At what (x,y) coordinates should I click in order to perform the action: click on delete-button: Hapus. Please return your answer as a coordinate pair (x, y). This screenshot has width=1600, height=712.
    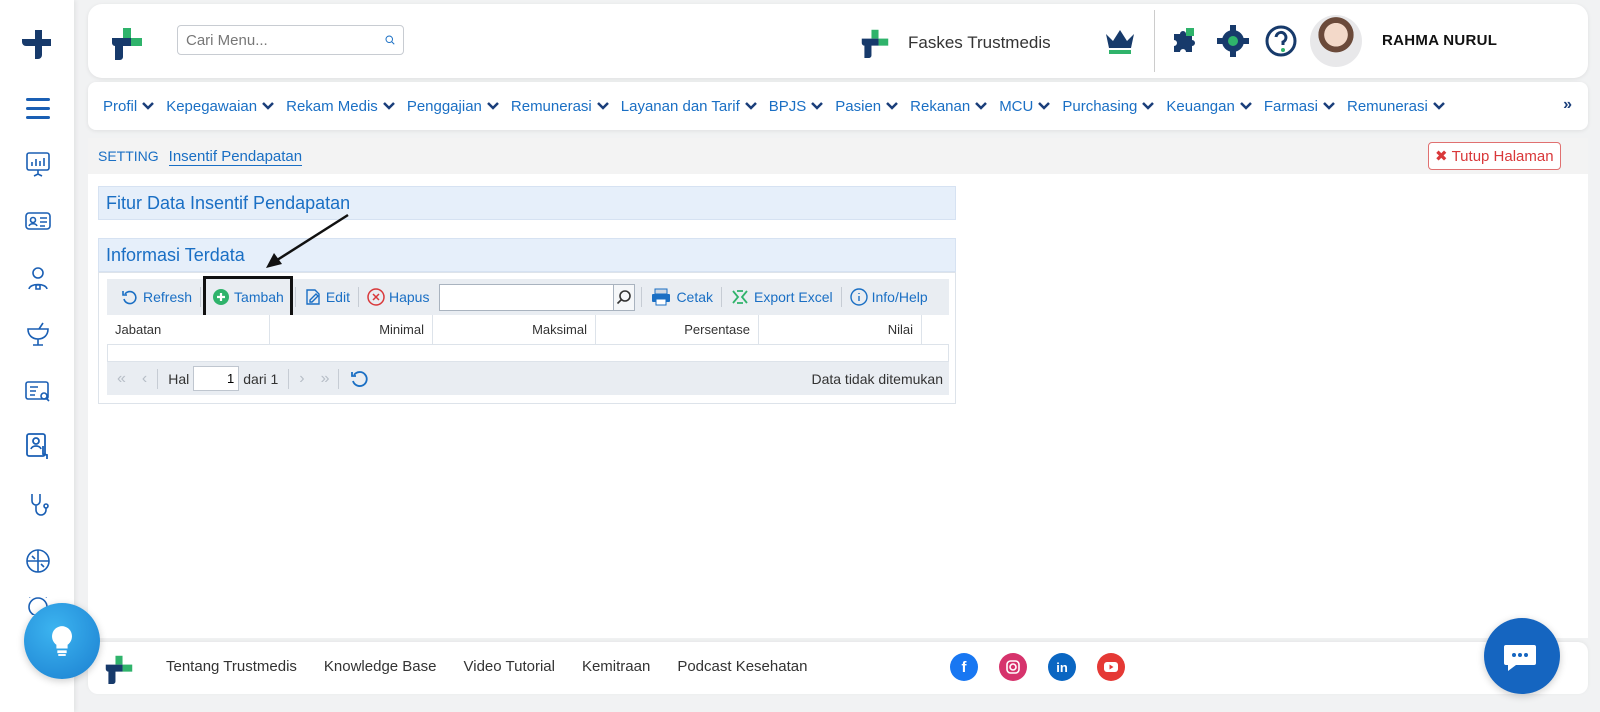
    Looking at the image, I should click on (398, 297).